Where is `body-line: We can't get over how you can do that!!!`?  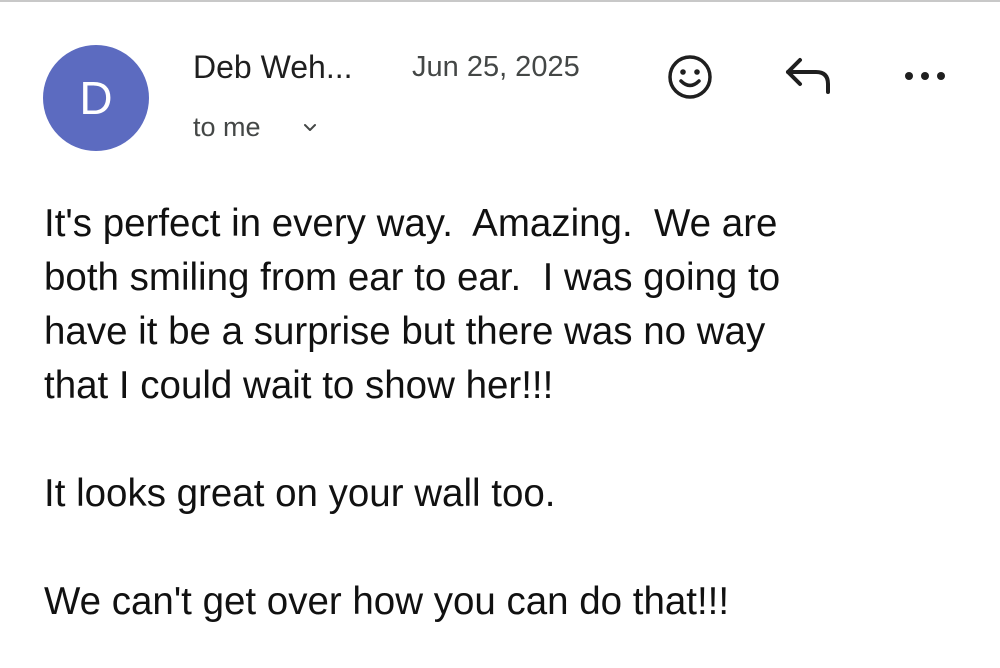
body-line: We can't get over how you can do that!!! is located at coordinates (387, 601).